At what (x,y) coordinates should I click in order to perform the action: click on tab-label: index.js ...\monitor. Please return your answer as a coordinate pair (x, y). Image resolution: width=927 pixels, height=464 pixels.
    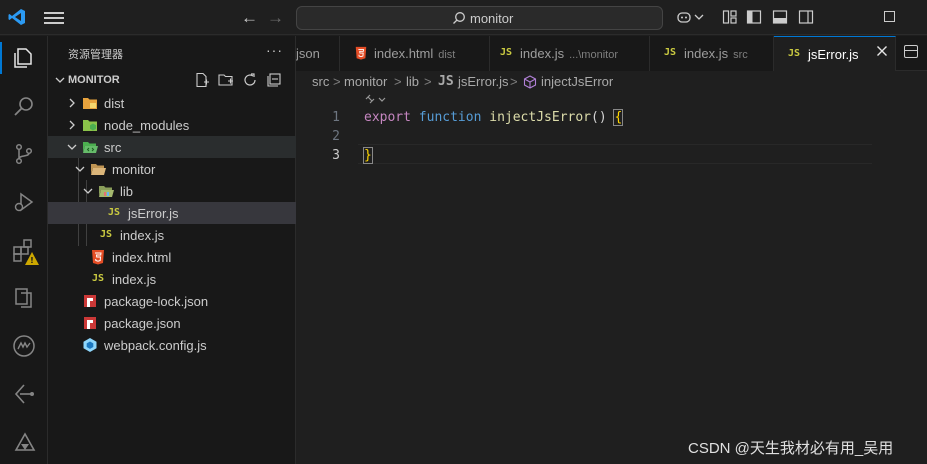
    Looking at the image, I should click on (569, 53).